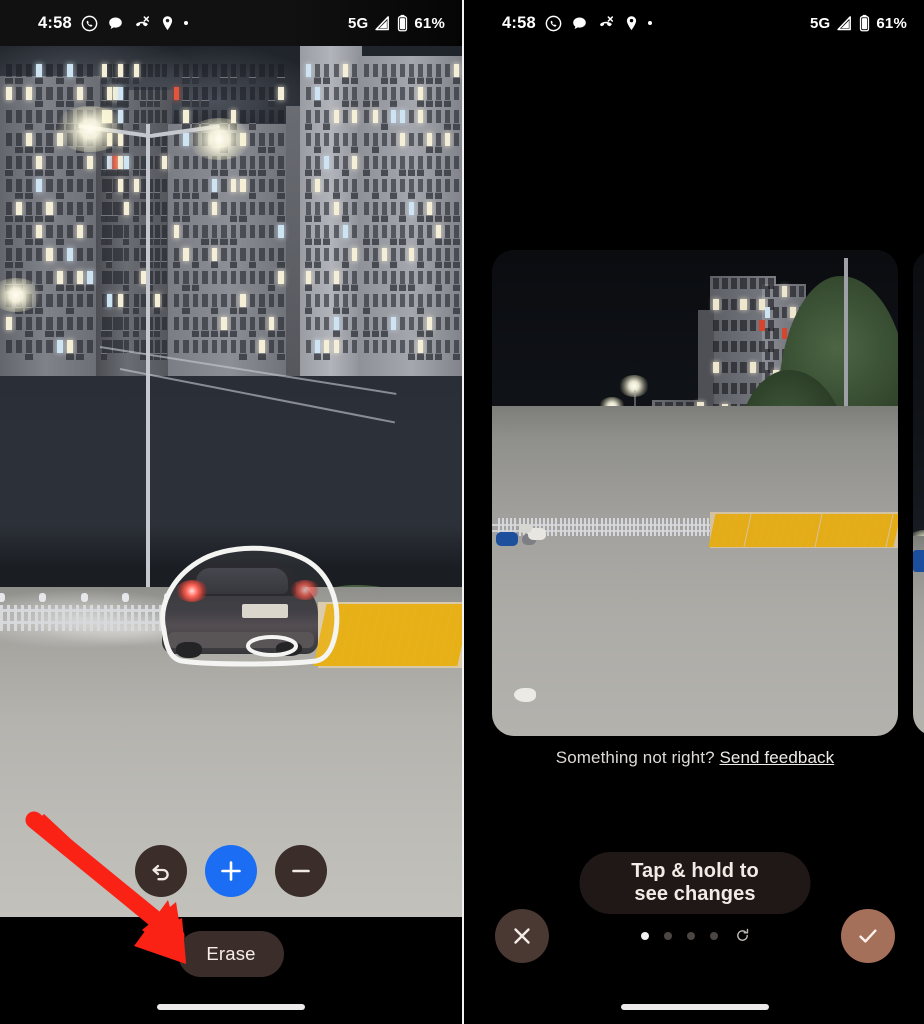 Image resolution: width=924 pixels, height=1024 pixels. I want to click on erase-button: Erase, so click(231, 954).